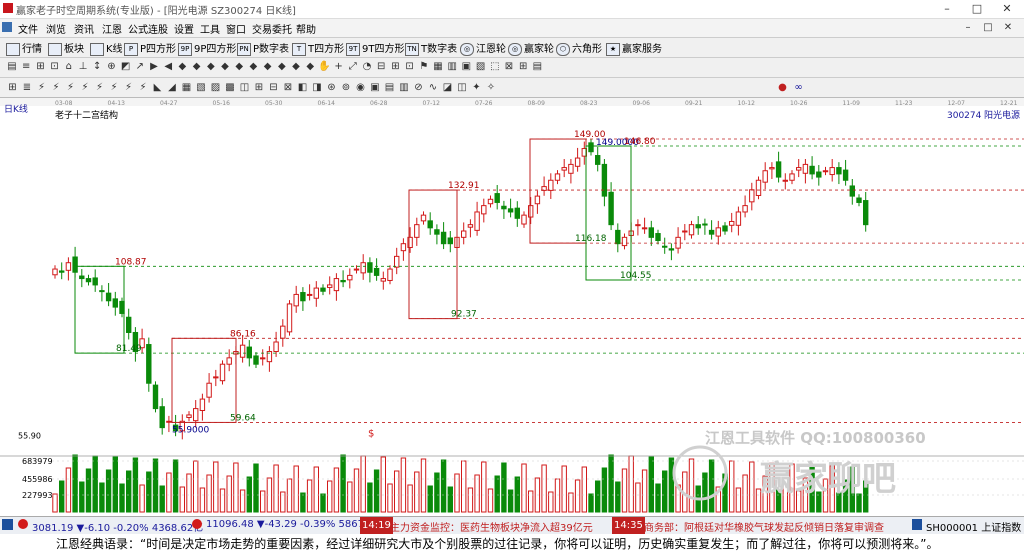 The image size is (1024, 554). Describe the element at coordinates (106, 48) in the screenshot. I see `kline-button: K线` at that location.